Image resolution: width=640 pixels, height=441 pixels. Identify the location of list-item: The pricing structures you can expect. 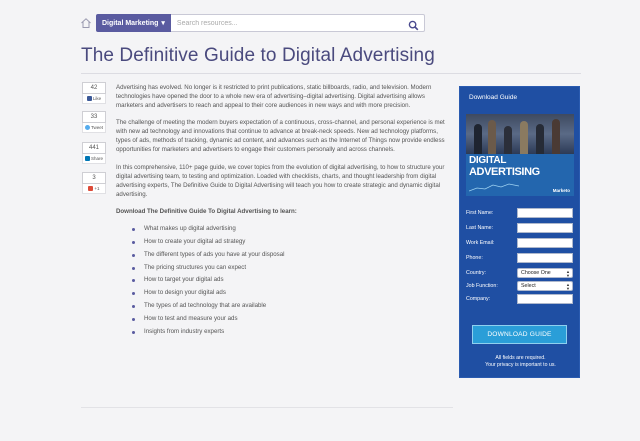
(283, 268).